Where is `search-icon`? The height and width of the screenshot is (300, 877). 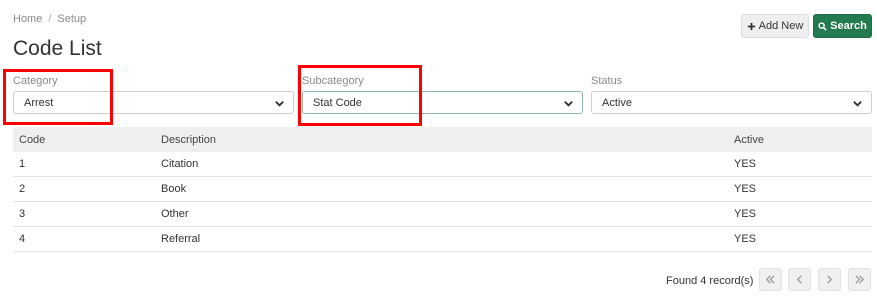
search-icon is located at coordinates (822, 26).